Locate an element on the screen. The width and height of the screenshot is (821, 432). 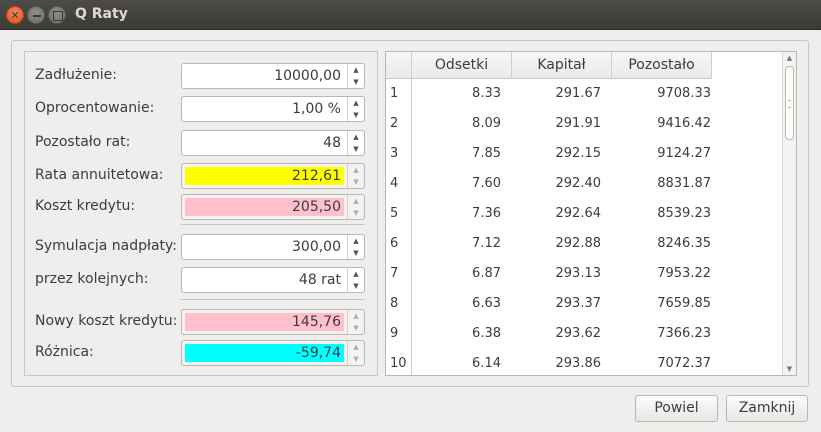
table-cell: 292.40 is located at coordinates (556, 184).